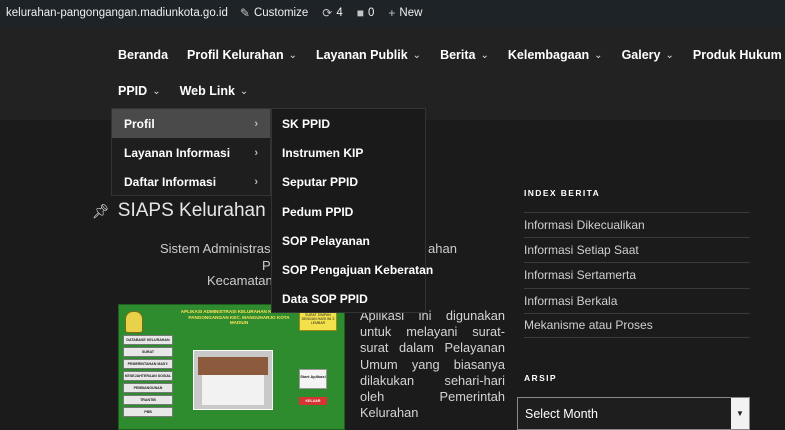 The width and height of the screenshot is (785, 430). I want to click on post-title: 📌︎ SIAPS Kelurahan, so click(179, 211).